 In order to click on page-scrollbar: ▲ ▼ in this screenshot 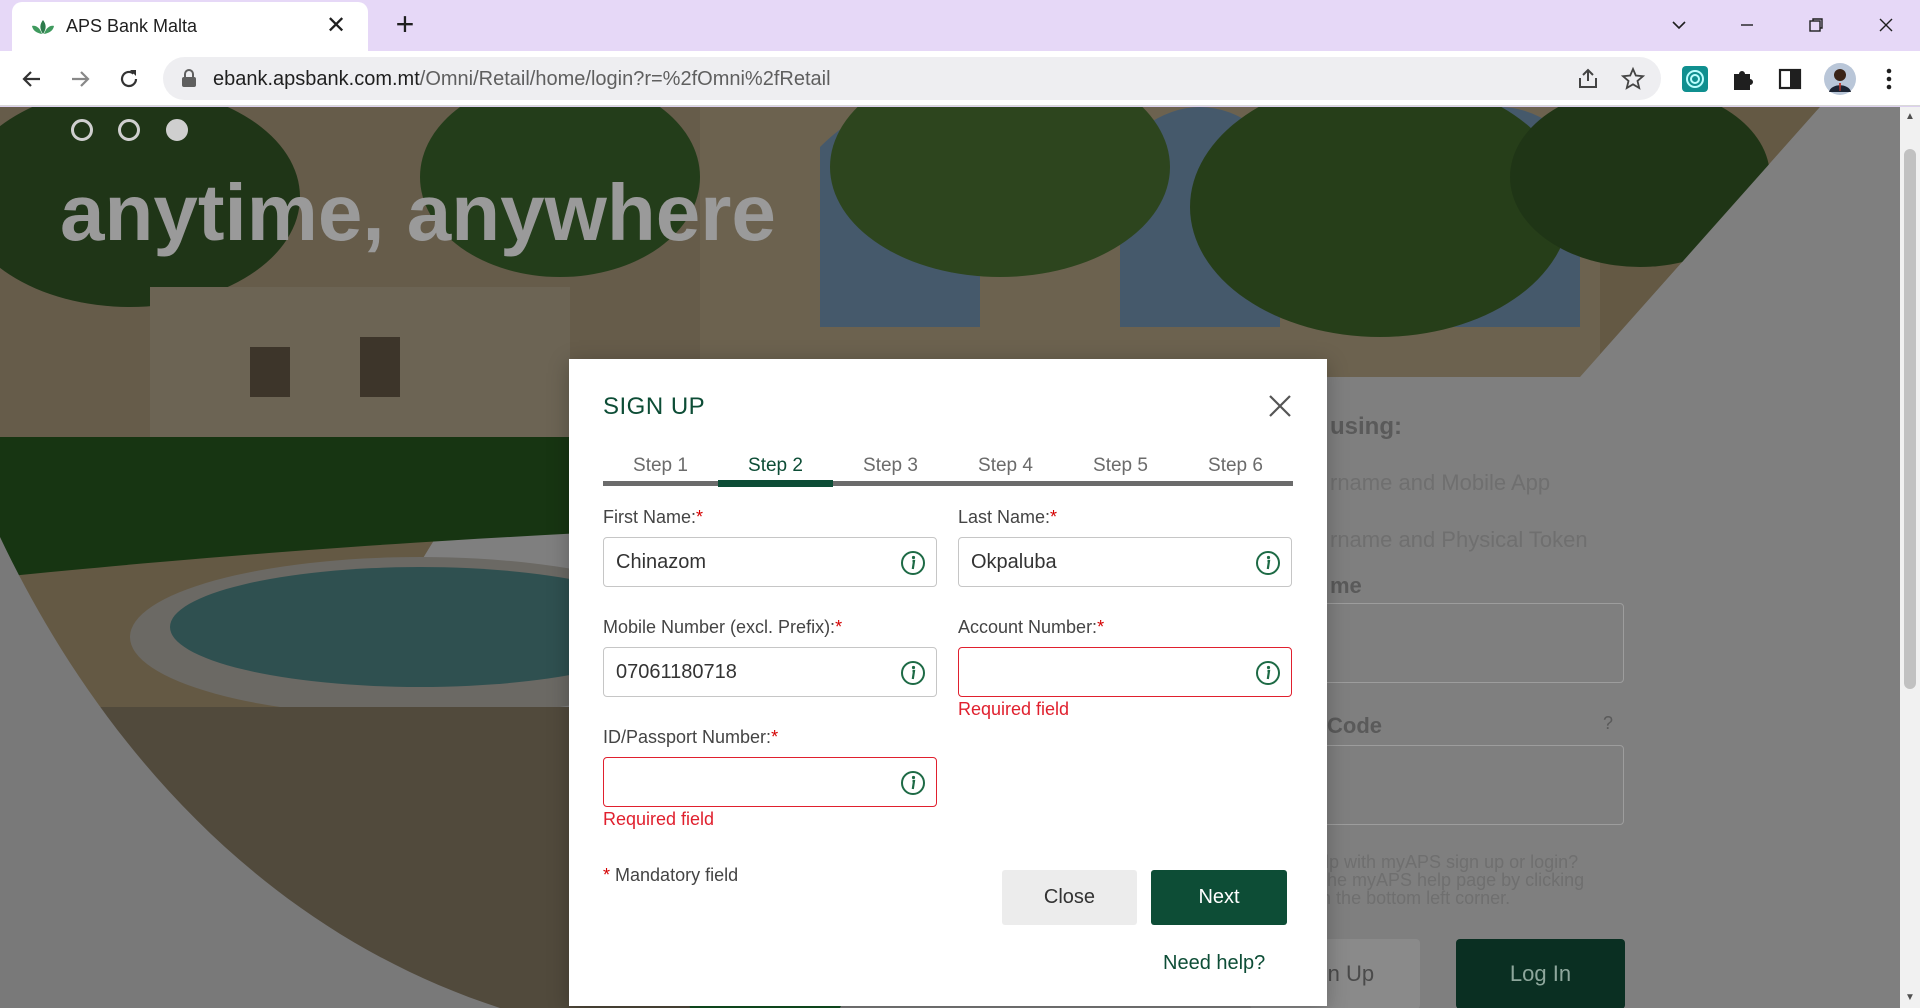, I will do `click(1910, 557)`.